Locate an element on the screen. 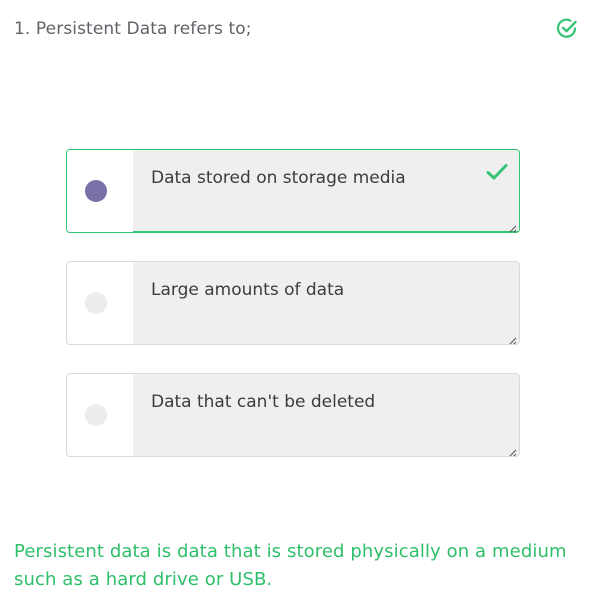  answer-label: Large amounts of data is located at coordinates (248, 290).